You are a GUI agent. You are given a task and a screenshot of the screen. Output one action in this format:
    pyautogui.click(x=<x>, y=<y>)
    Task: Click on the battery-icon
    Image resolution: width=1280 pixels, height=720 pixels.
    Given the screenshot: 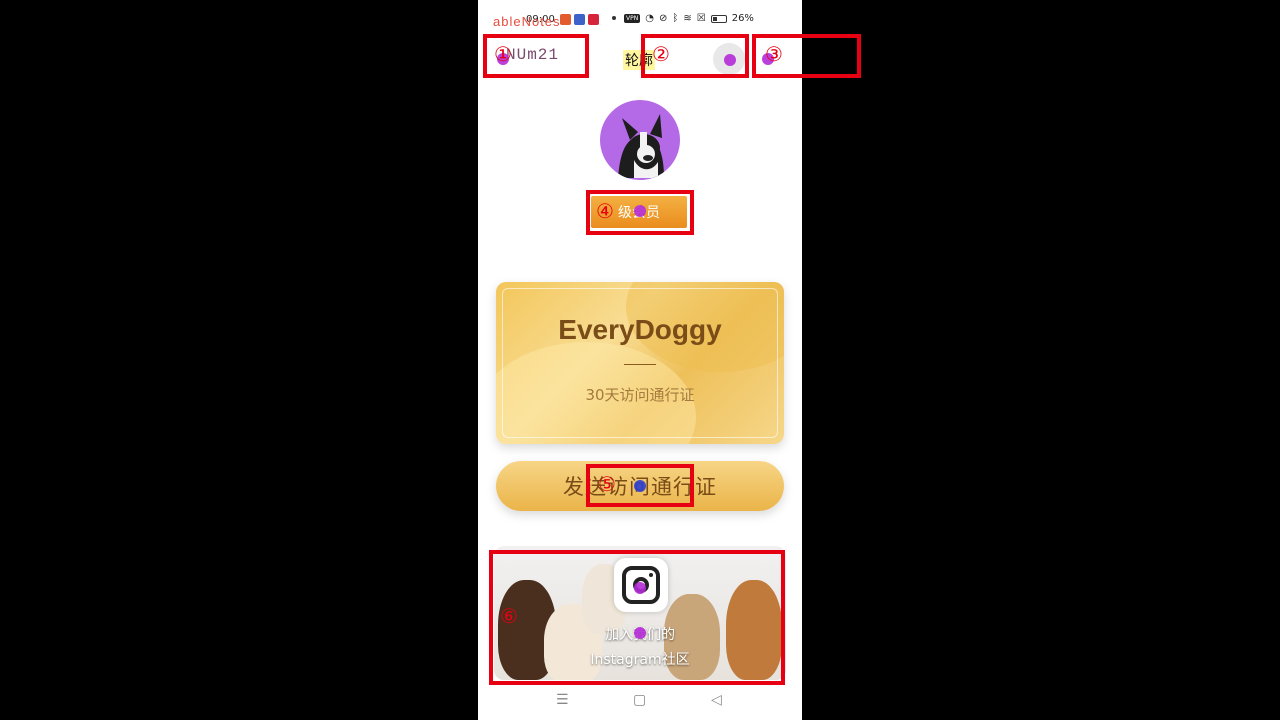 What is the action you would take?
    pyautogui.click(x=718, y=18)
    